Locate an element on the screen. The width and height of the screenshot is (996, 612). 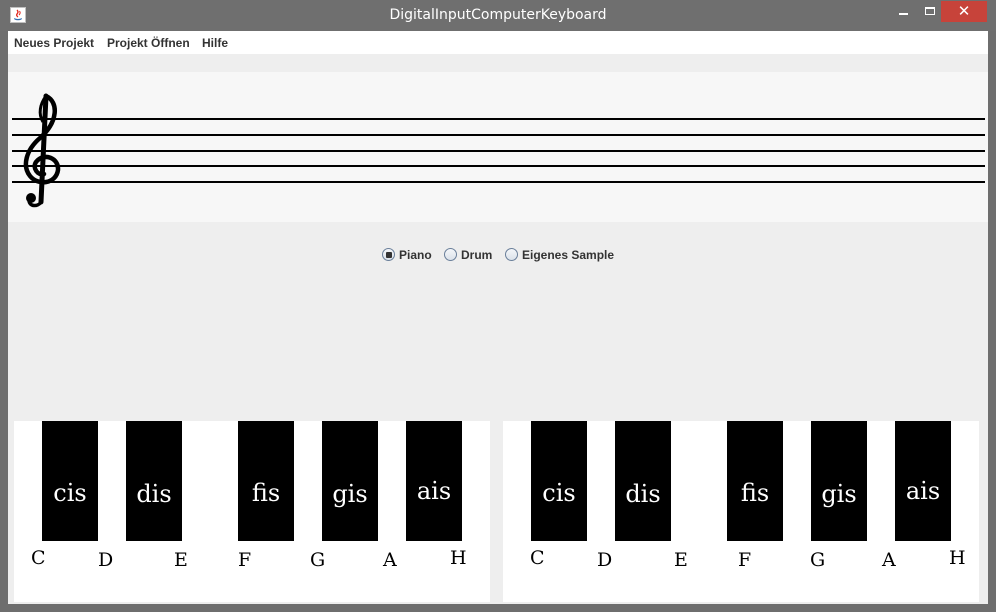
menu-hilfe: Hilfe is located at coordinates (215, 43).